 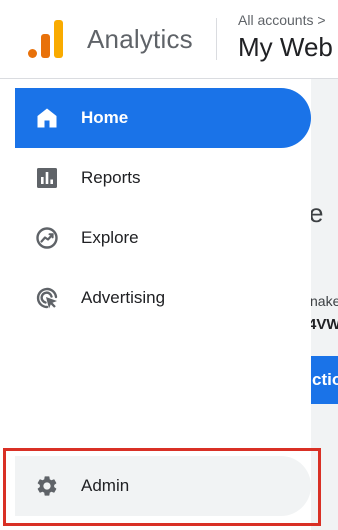 What do you see at coordinates (123, 297) in the screenshot?
I see `sidebar-item-label: Advertising` at bounding box center [123, 297].